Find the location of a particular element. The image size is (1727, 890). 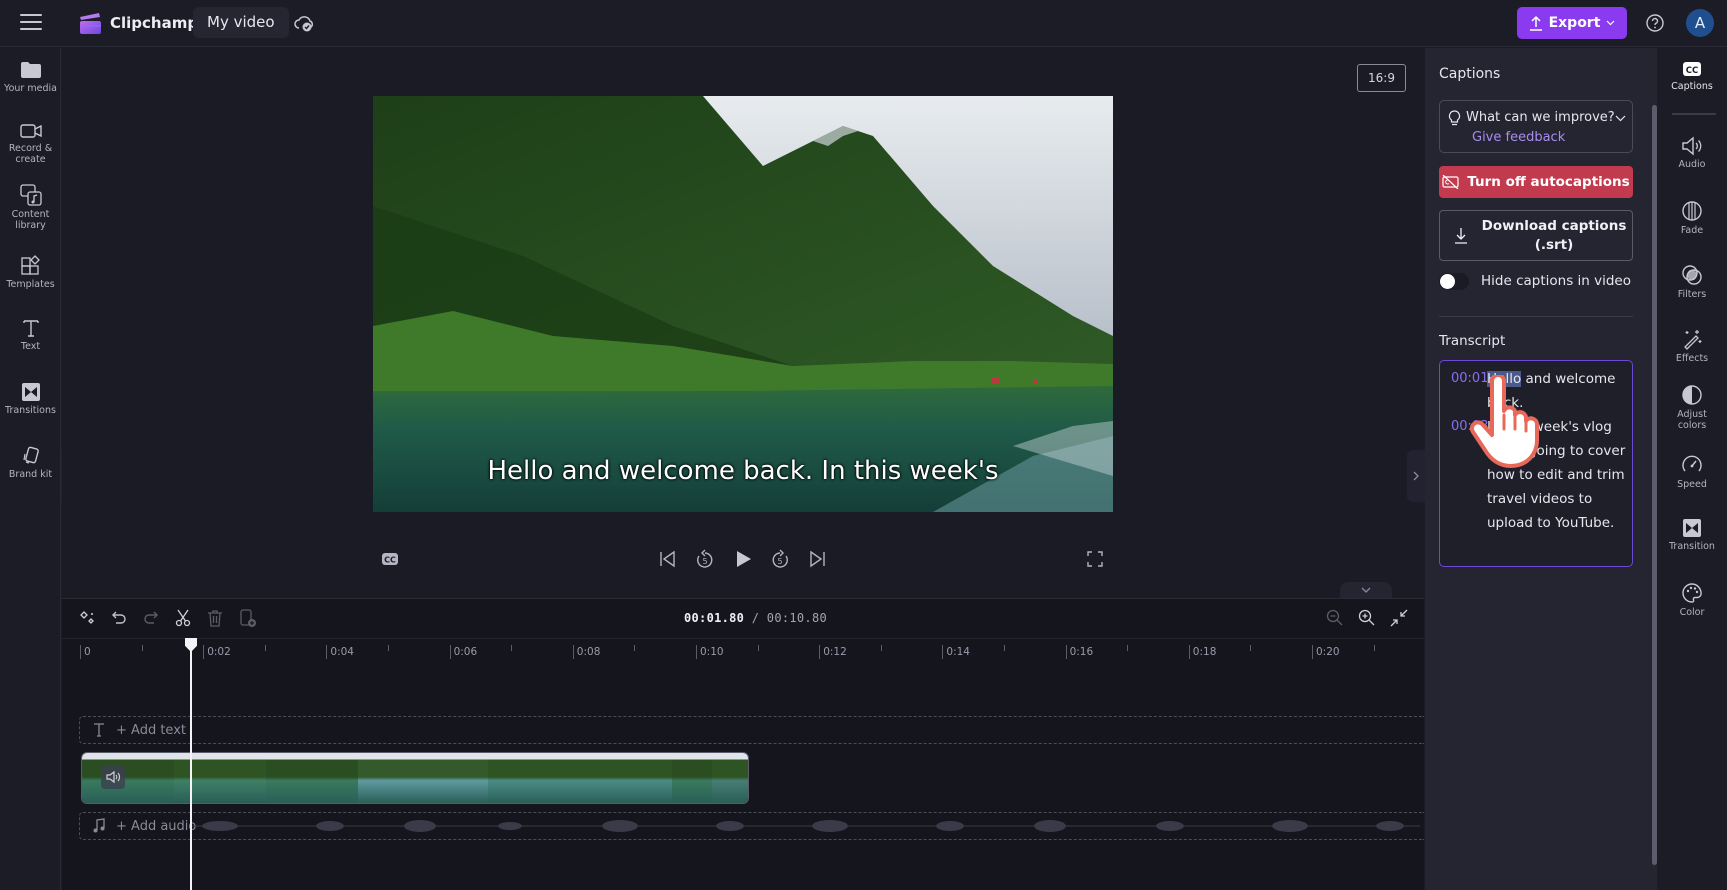

collapse-timeline-button is located at coordinates (1366, 590).